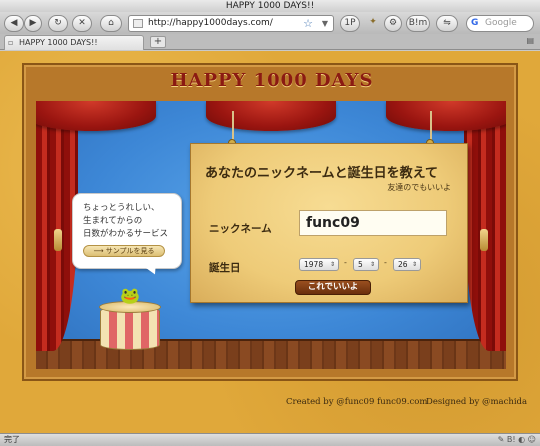 The width and height of the screenshot is (540, 446). Describe the element at coordinates (225, 268) in the screenshot. I see `birthday-label: 誕生日` at that location.